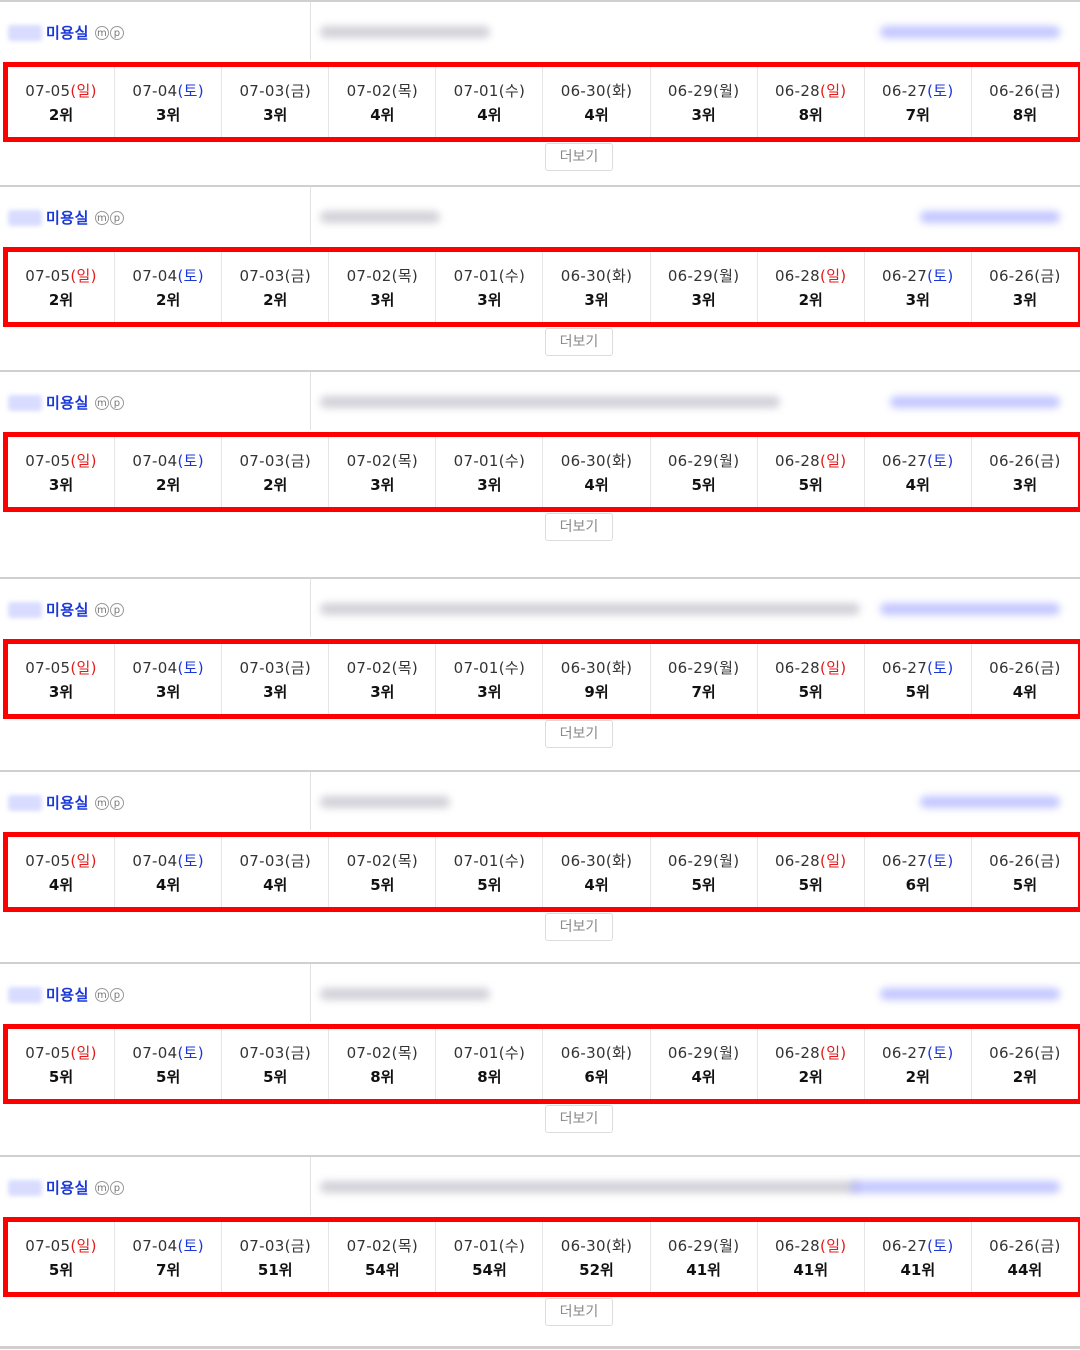  I want to click on daily-rank-cell: 07-05(일) 3위, so click(62, 679).